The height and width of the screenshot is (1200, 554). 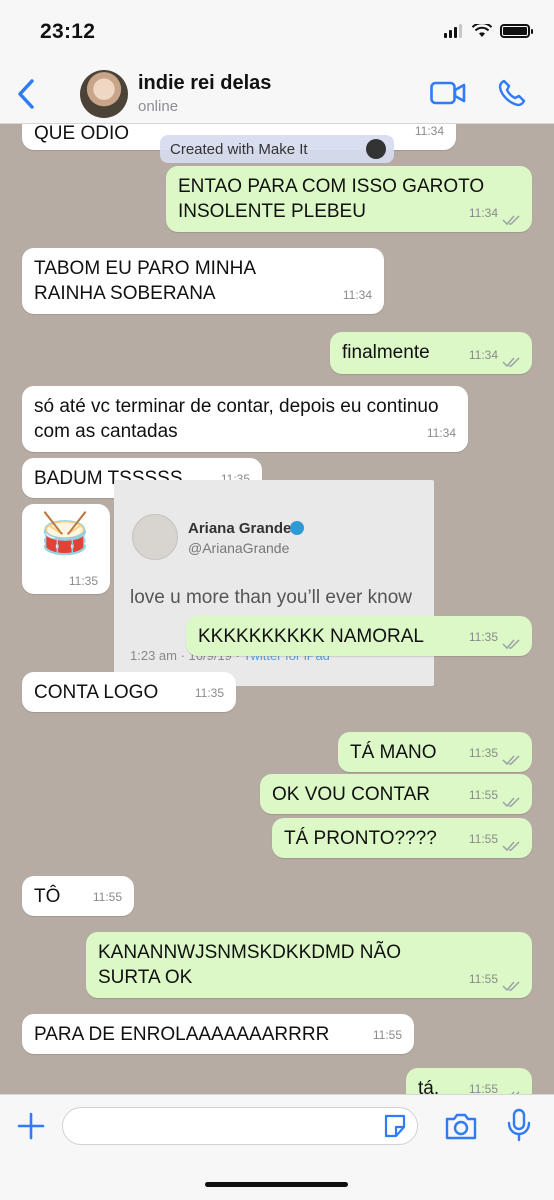 I want to click on message-outgoing: finalmente 11:34, so click(x=431, y=353).